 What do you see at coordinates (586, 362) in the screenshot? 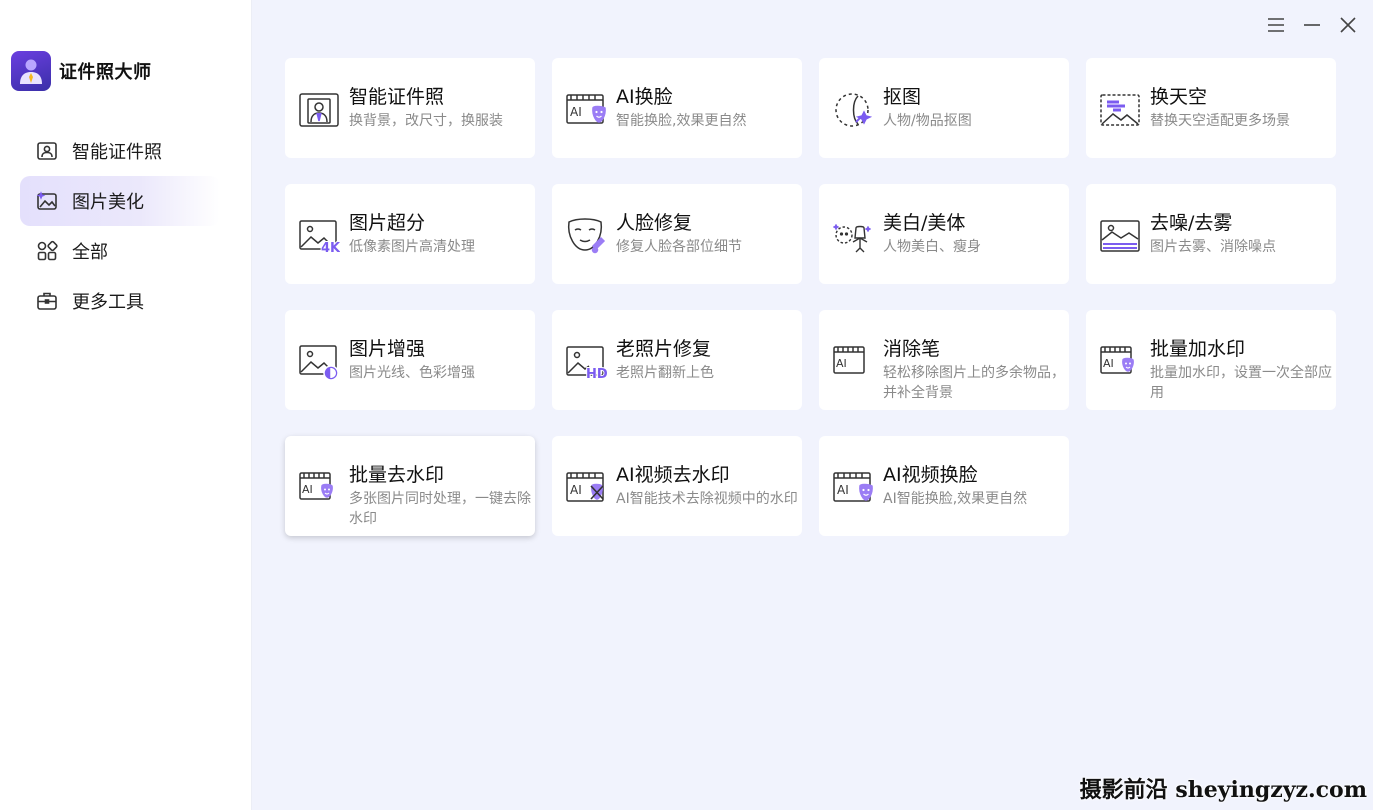
I see `old-photo-icon: HD` at bounding box center [586, 362].